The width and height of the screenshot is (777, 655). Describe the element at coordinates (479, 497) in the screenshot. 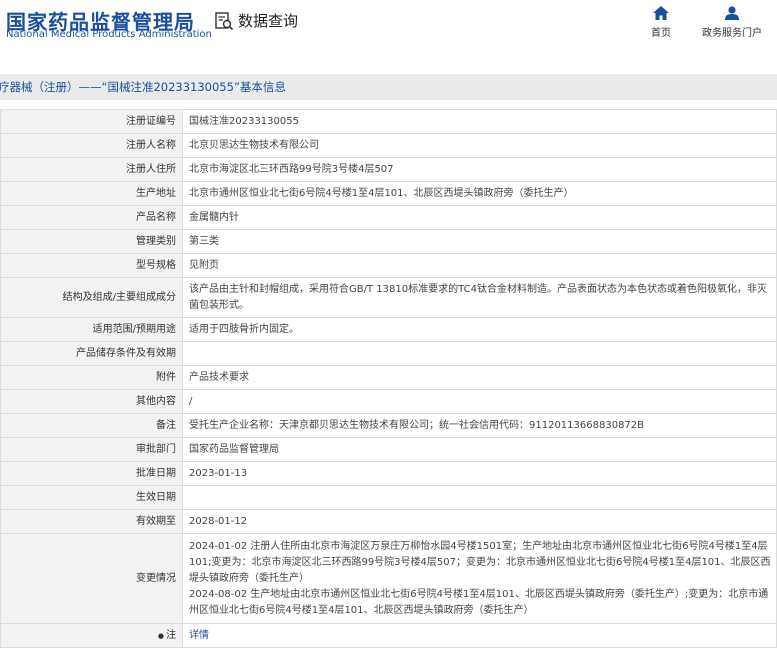

I see `row-value` at that location.